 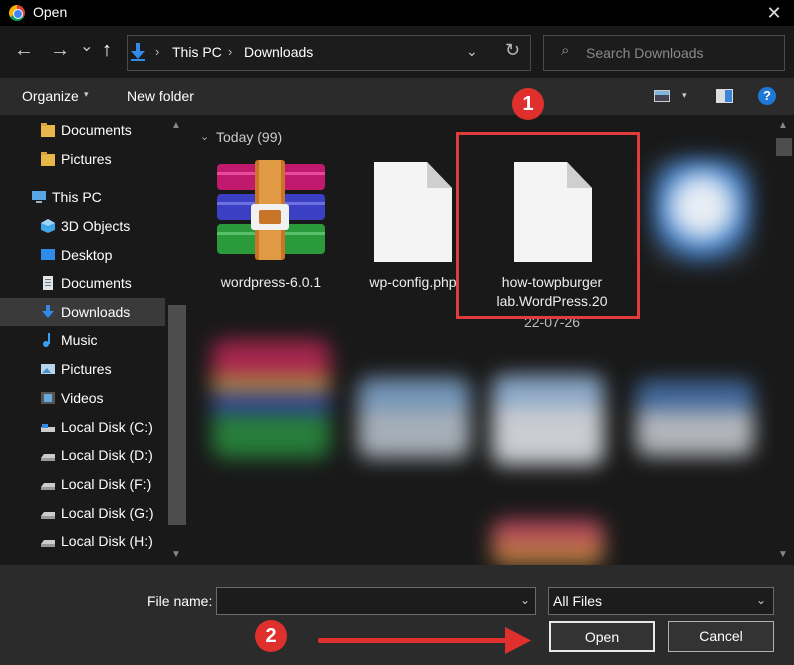 I want to click on file-name: wordpress-6.0.1, so click(x=271, y=282).